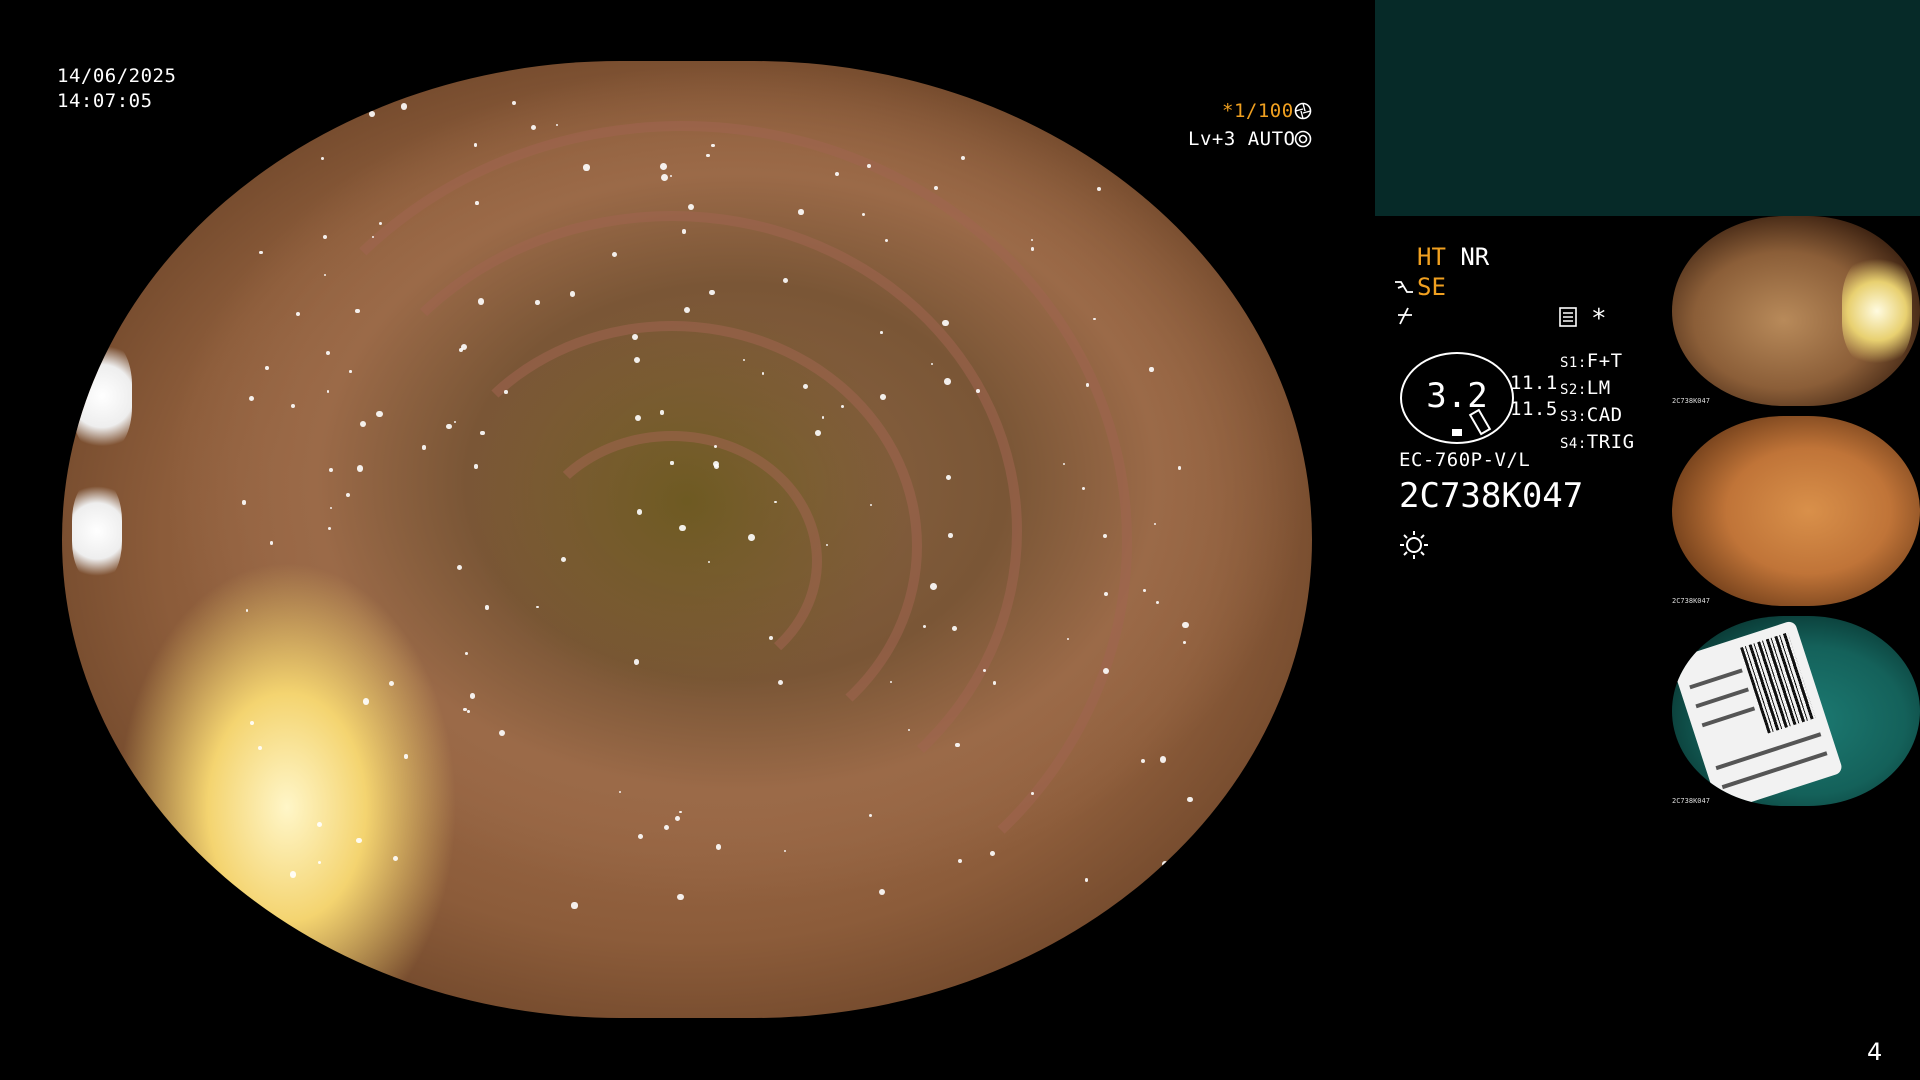 The width and height of the screenshot is (1920, 1080). I want to click on se-label: SE, so click(1431, 287).